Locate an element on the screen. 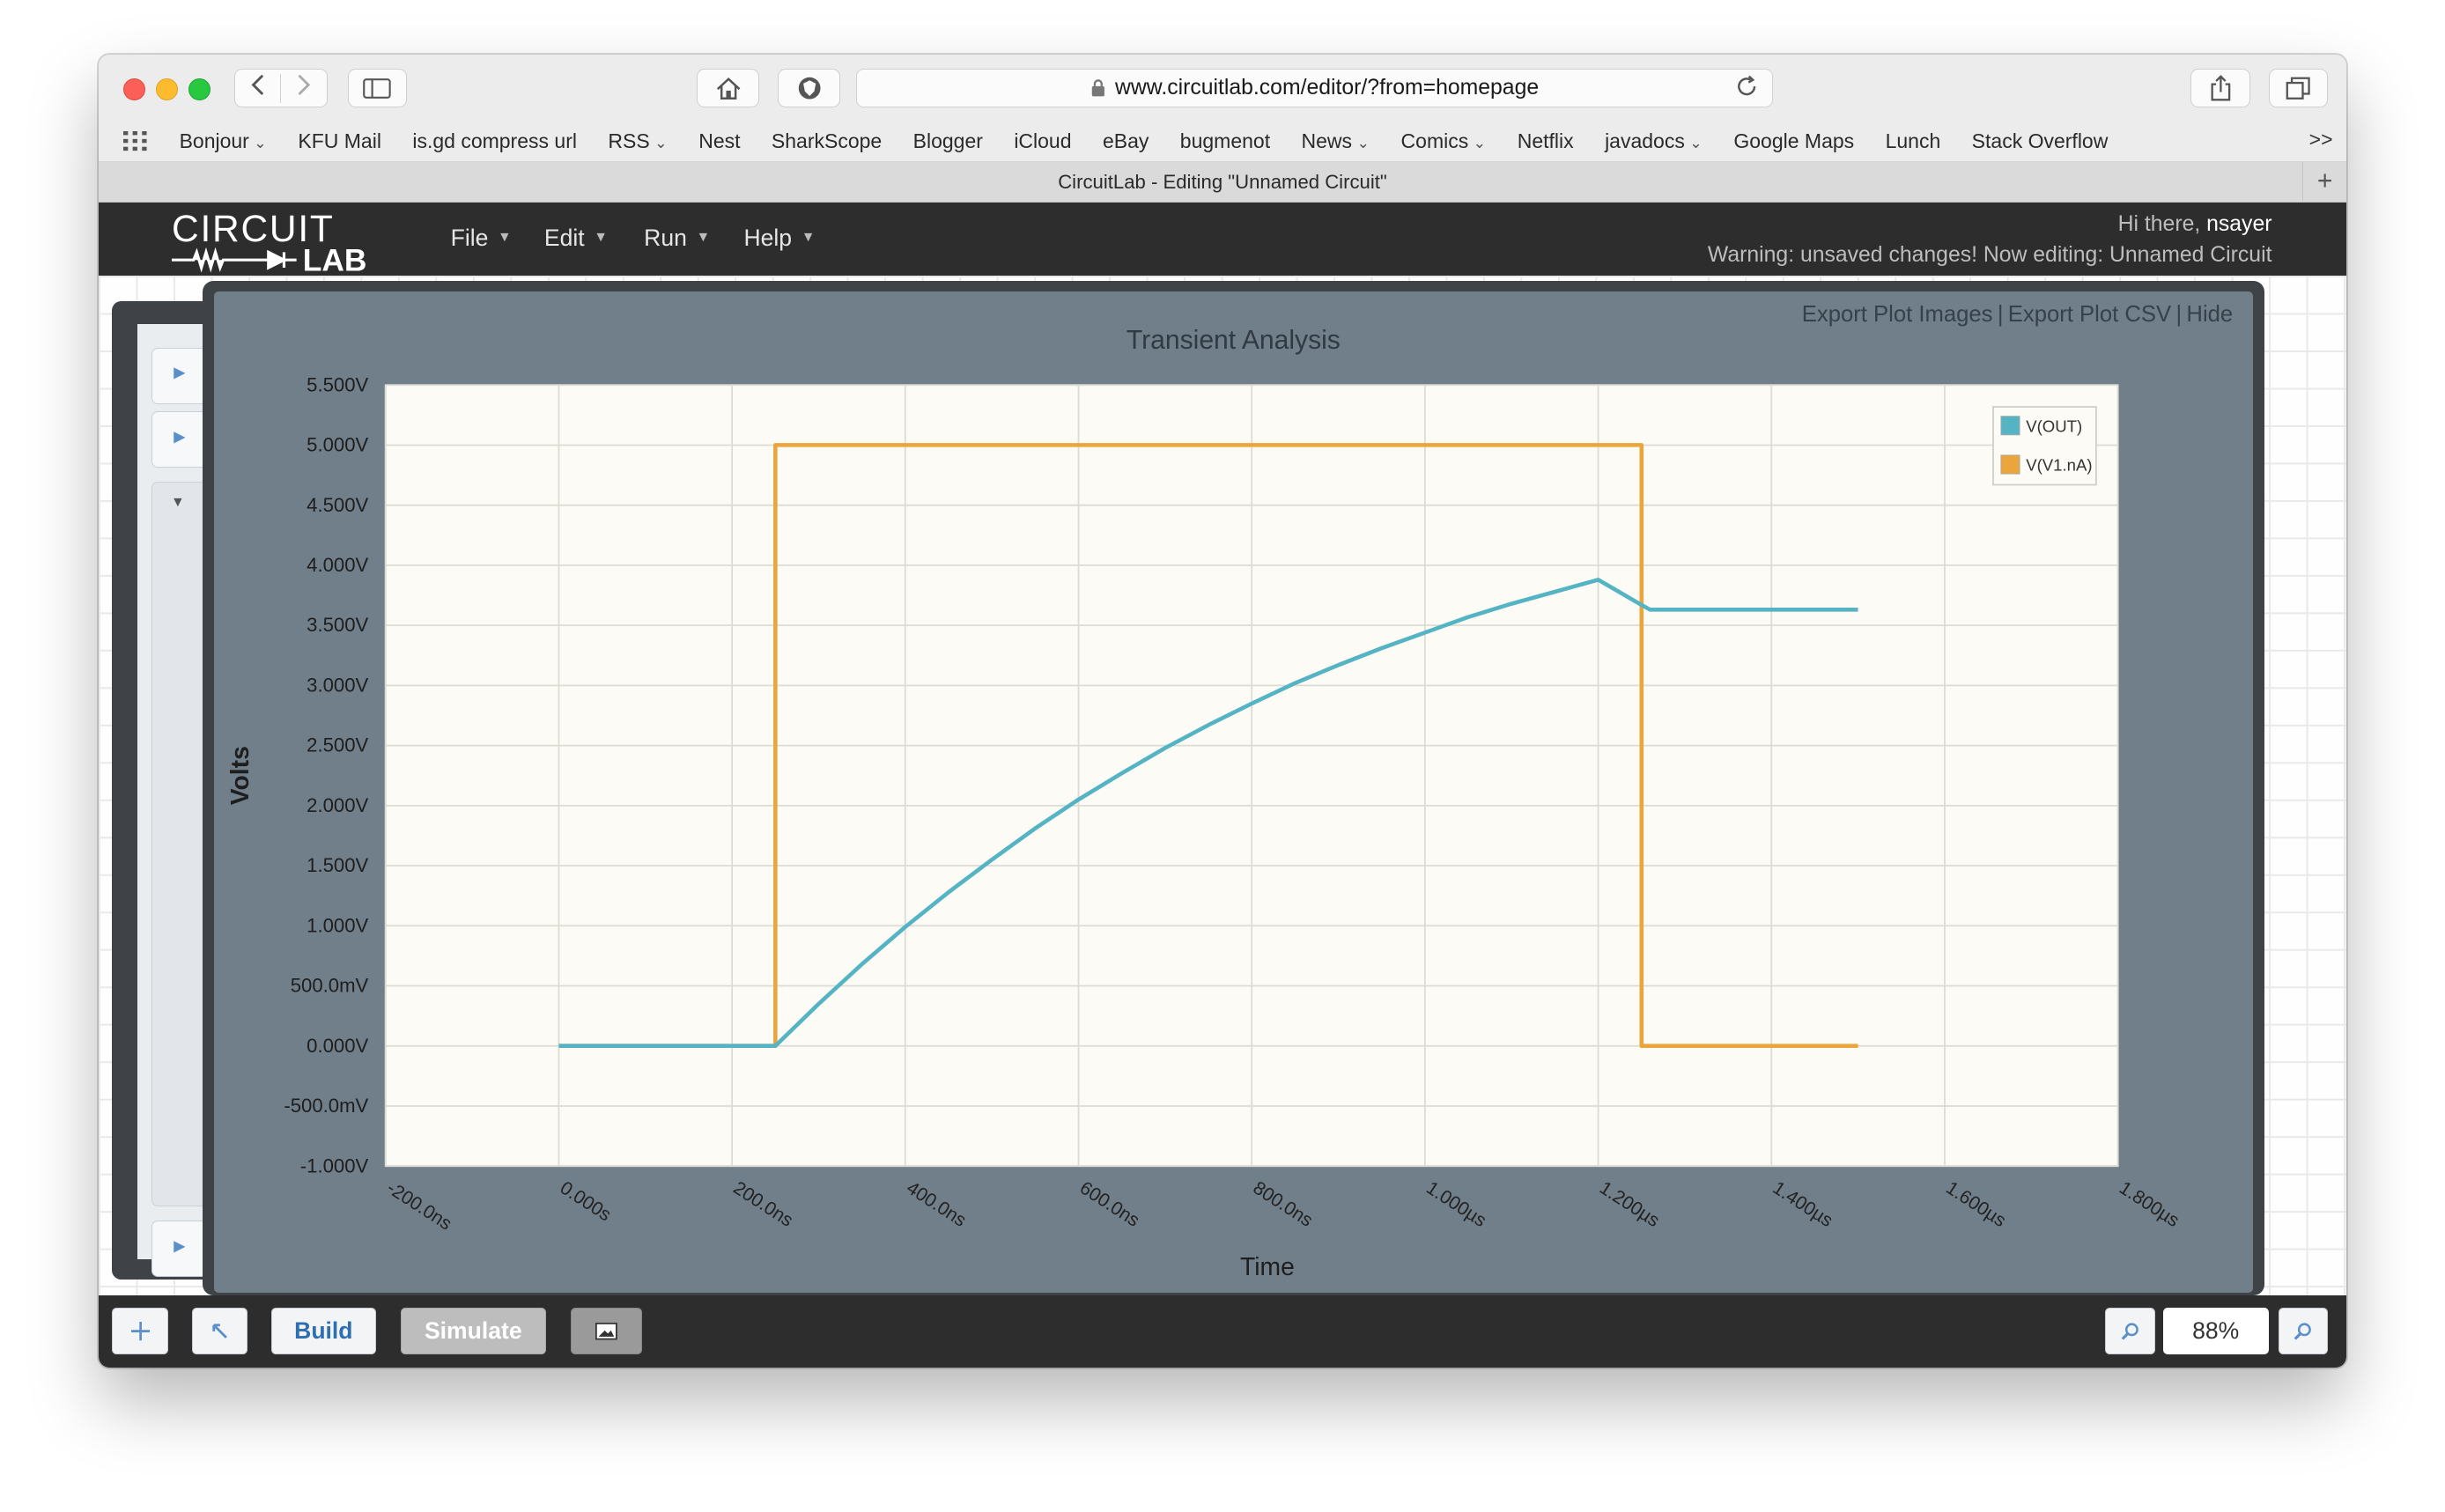 The height and width of the screenshot is (1512, 2445). bookmark-item: SharkScope is located at coordinates (827, 141).